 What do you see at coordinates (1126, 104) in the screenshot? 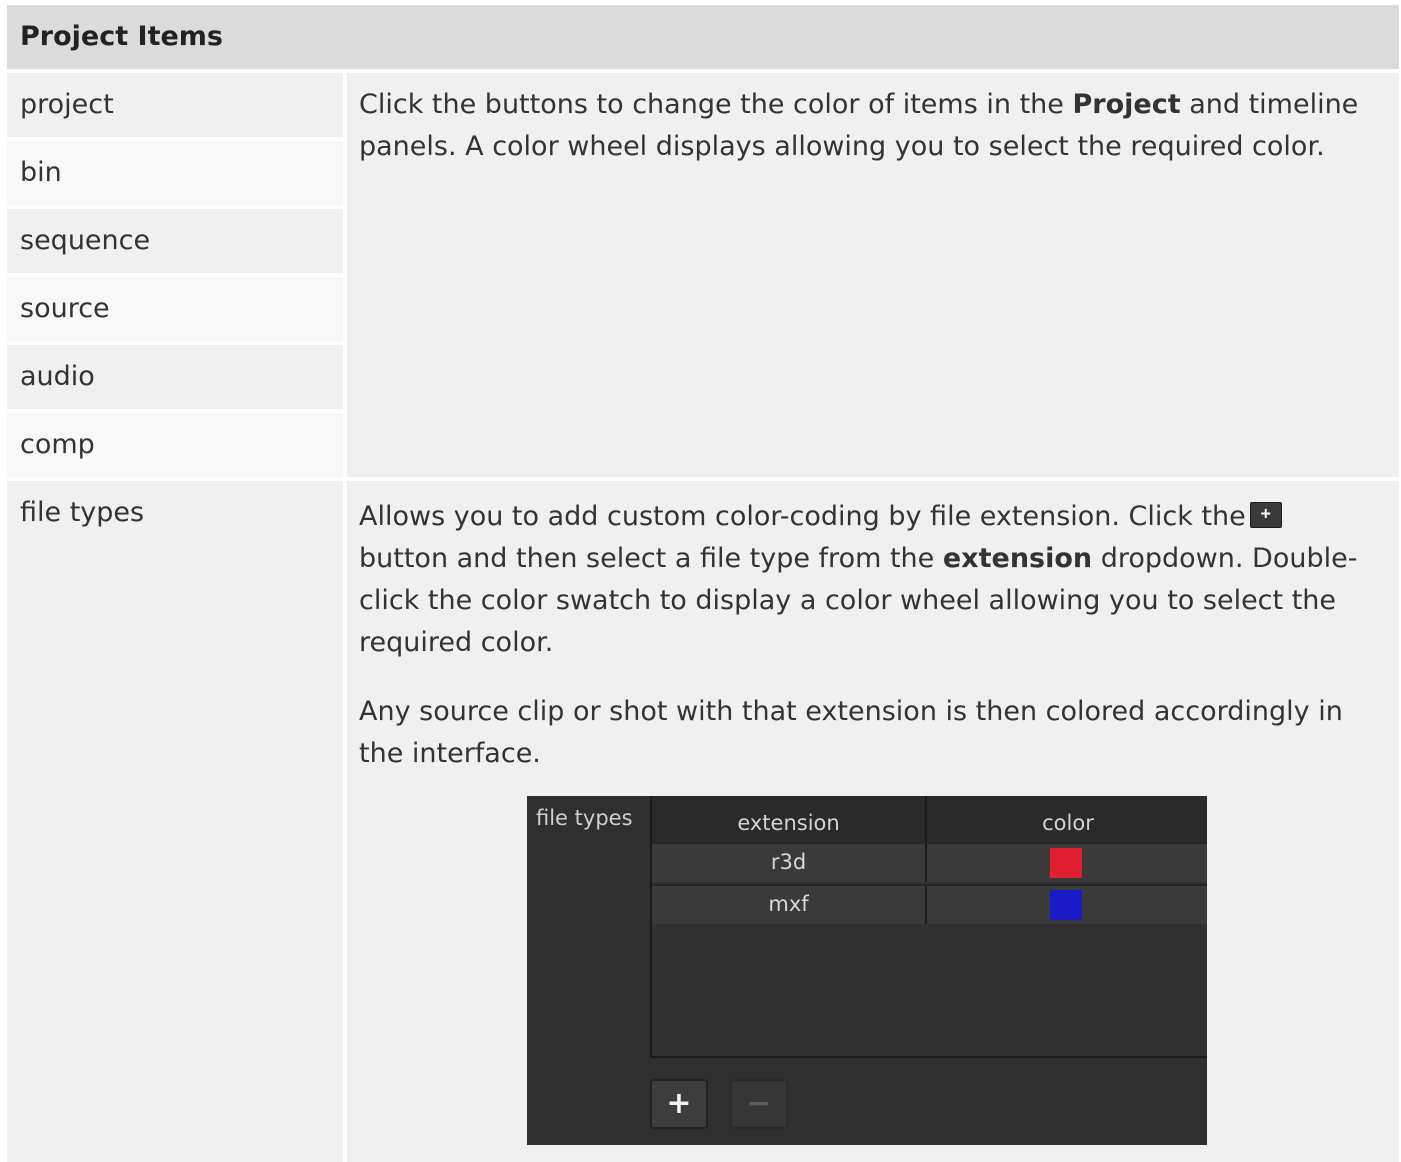
I see `project-bold-term: Project` at bounding box center [1126, 104].